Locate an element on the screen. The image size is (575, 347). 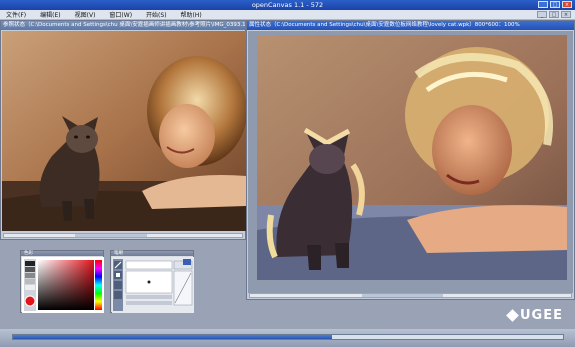
eraser-icon is located at coordinates (118, 275).